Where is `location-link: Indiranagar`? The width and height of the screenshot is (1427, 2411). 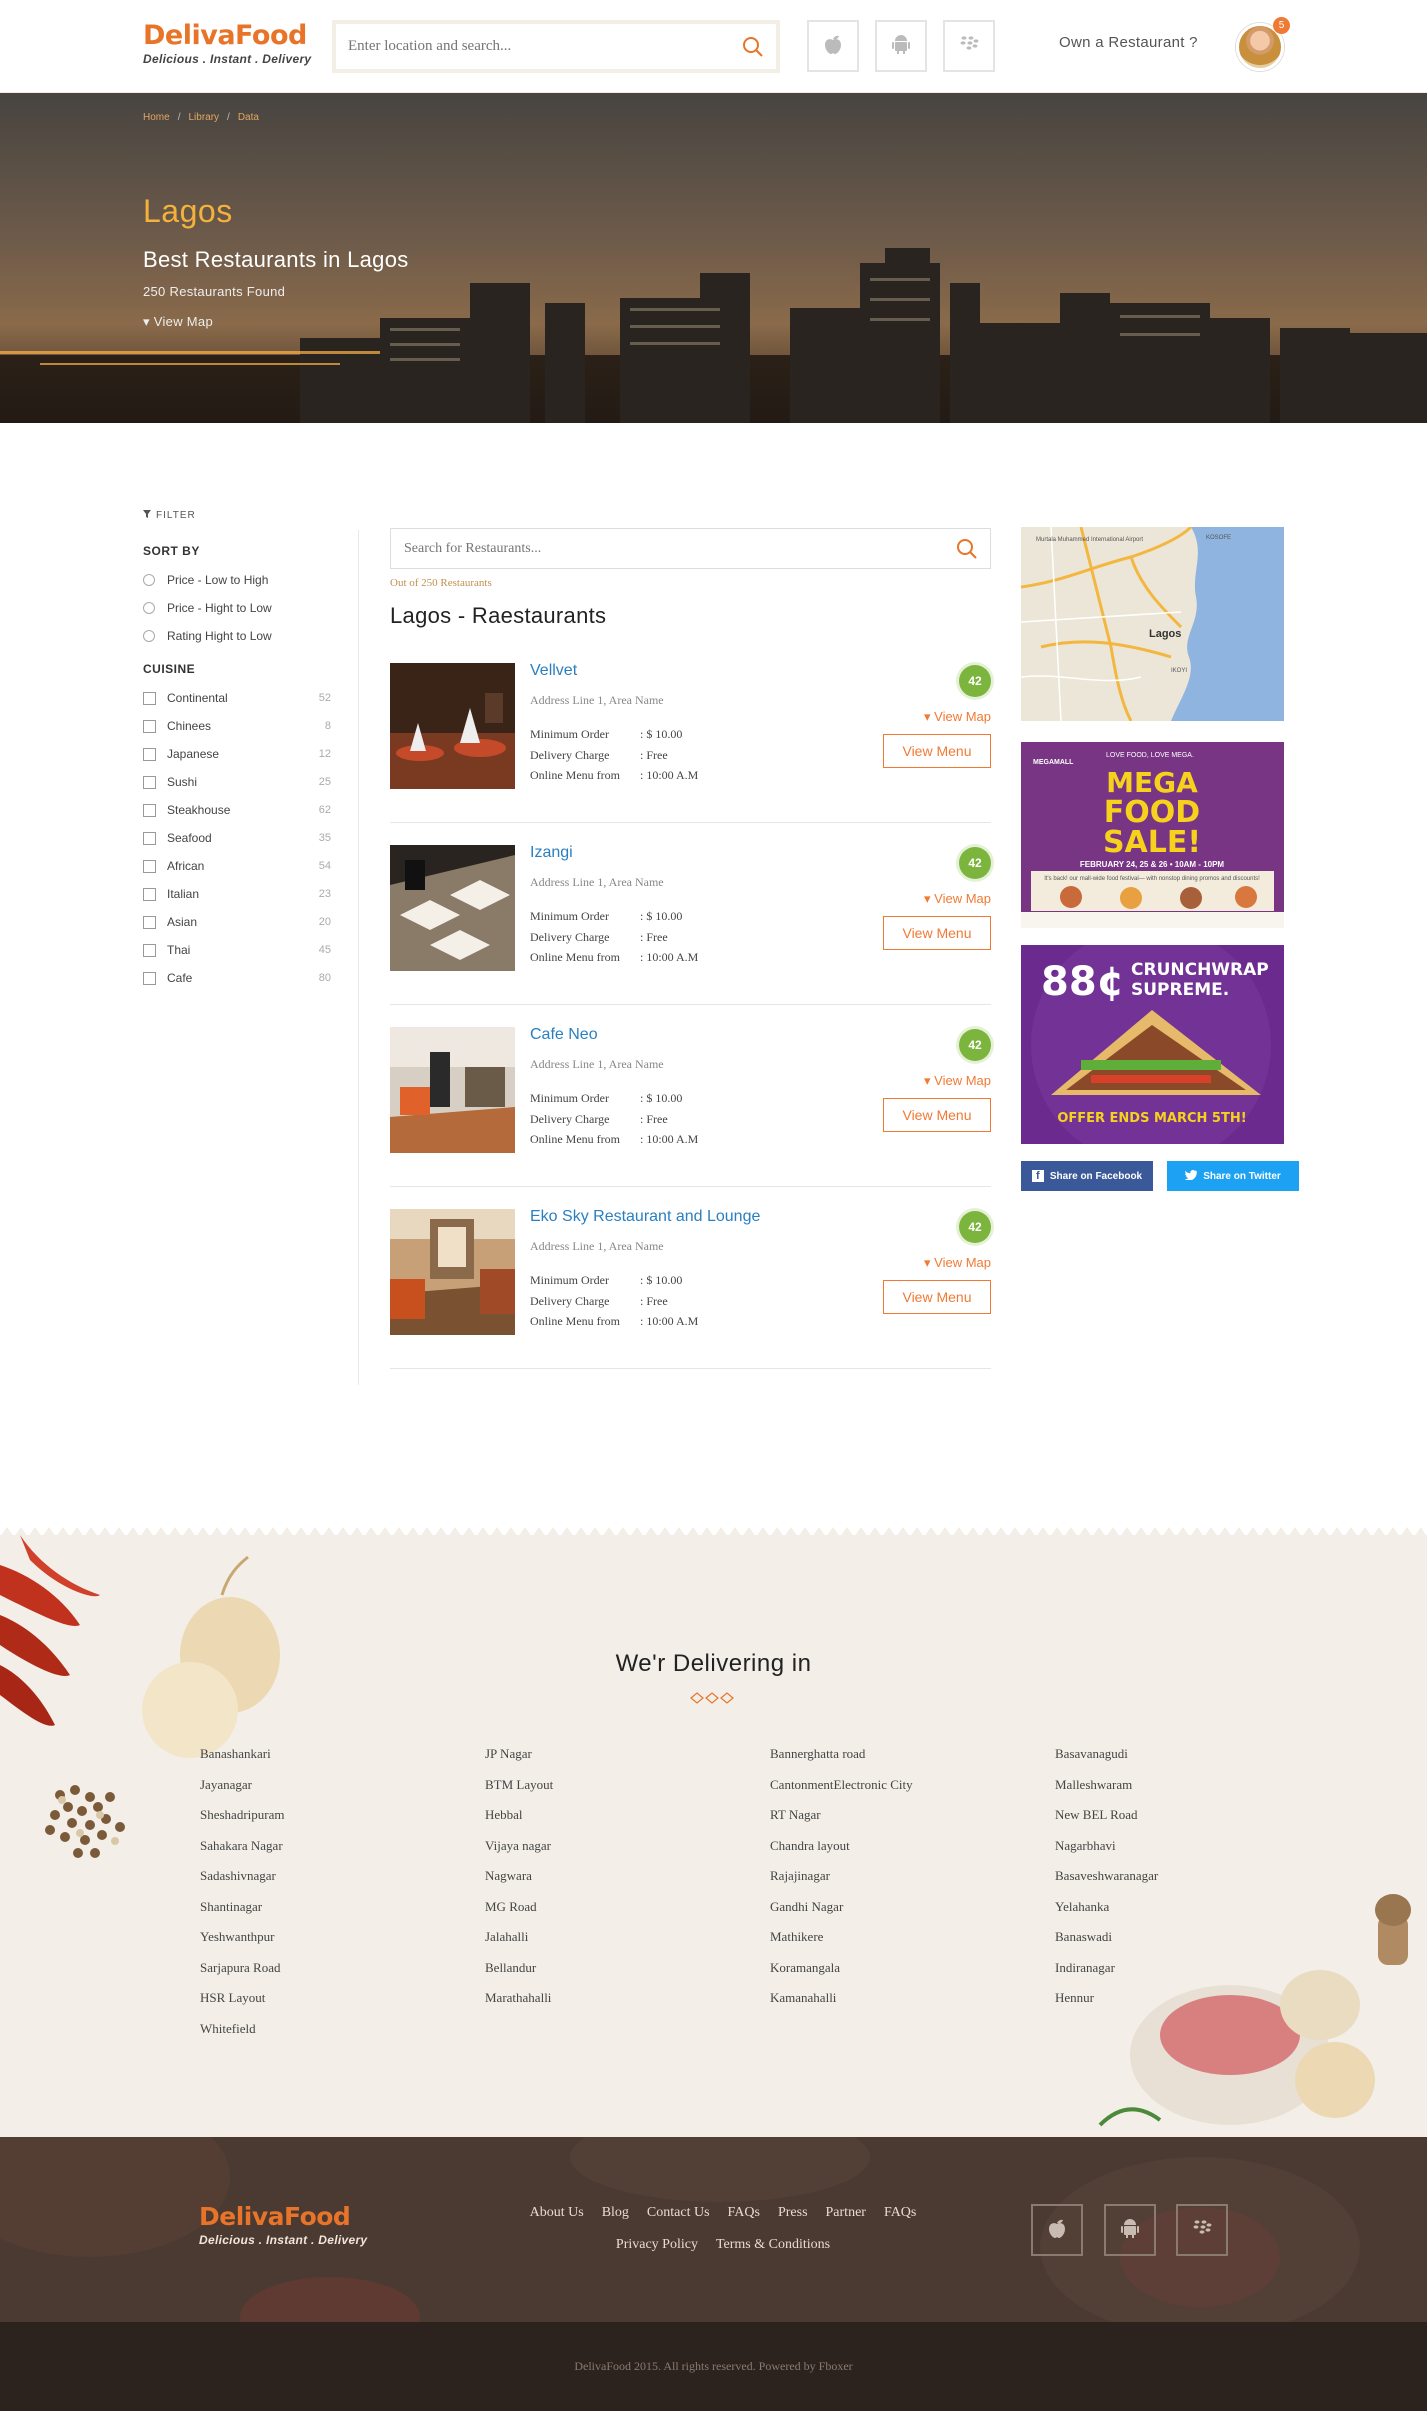
location-link: Indiranagar is located at coordinates (1106, 1968).